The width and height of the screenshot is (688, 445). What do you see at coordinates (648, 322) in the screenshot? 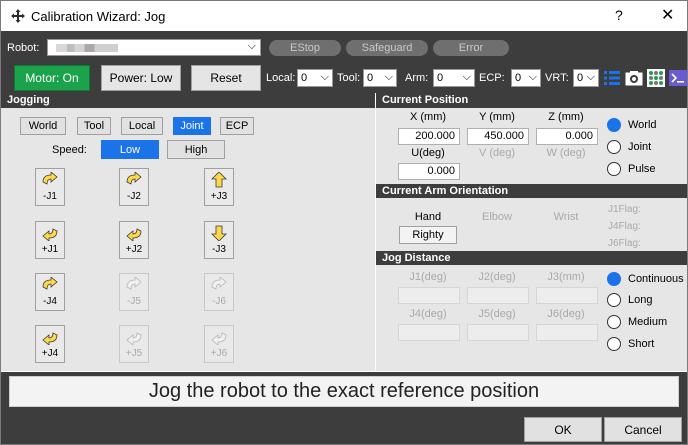
I see `distance-medium-label: Medium` at bounding box center [648, 322].